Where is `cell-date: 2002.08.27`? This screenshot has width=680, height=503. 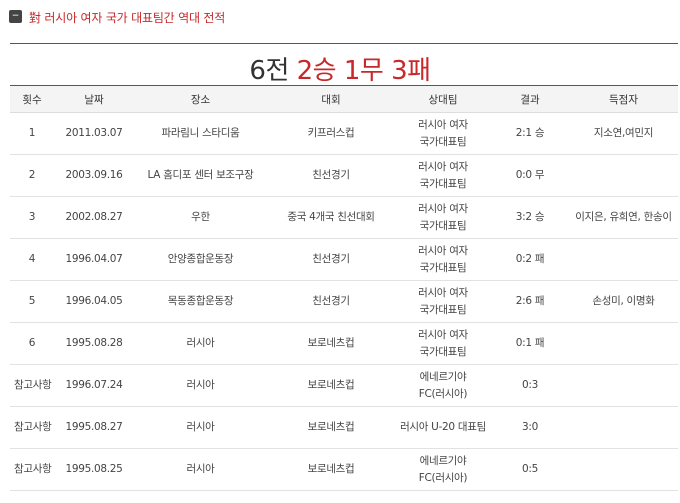
cell-date: 2002.08.27 is located at coordinates (94, 217).